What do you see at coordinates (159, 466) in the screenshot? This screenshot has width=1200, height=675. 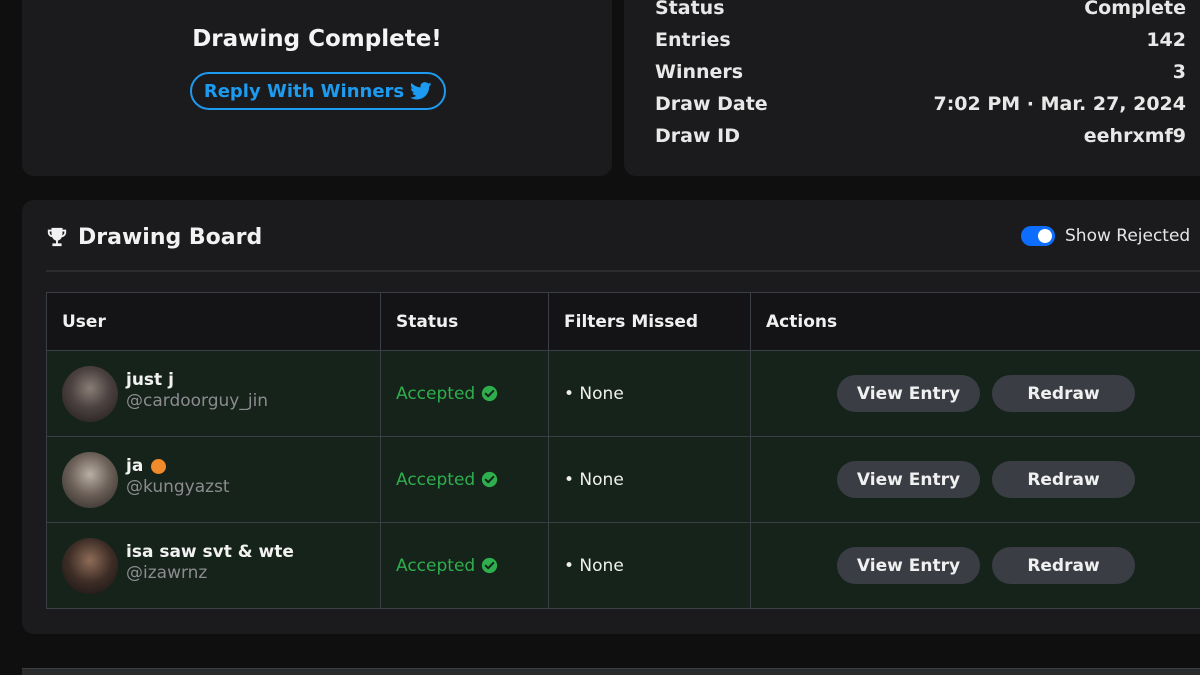 I see `orange-circle-icon` at bounding box center [159, 466].